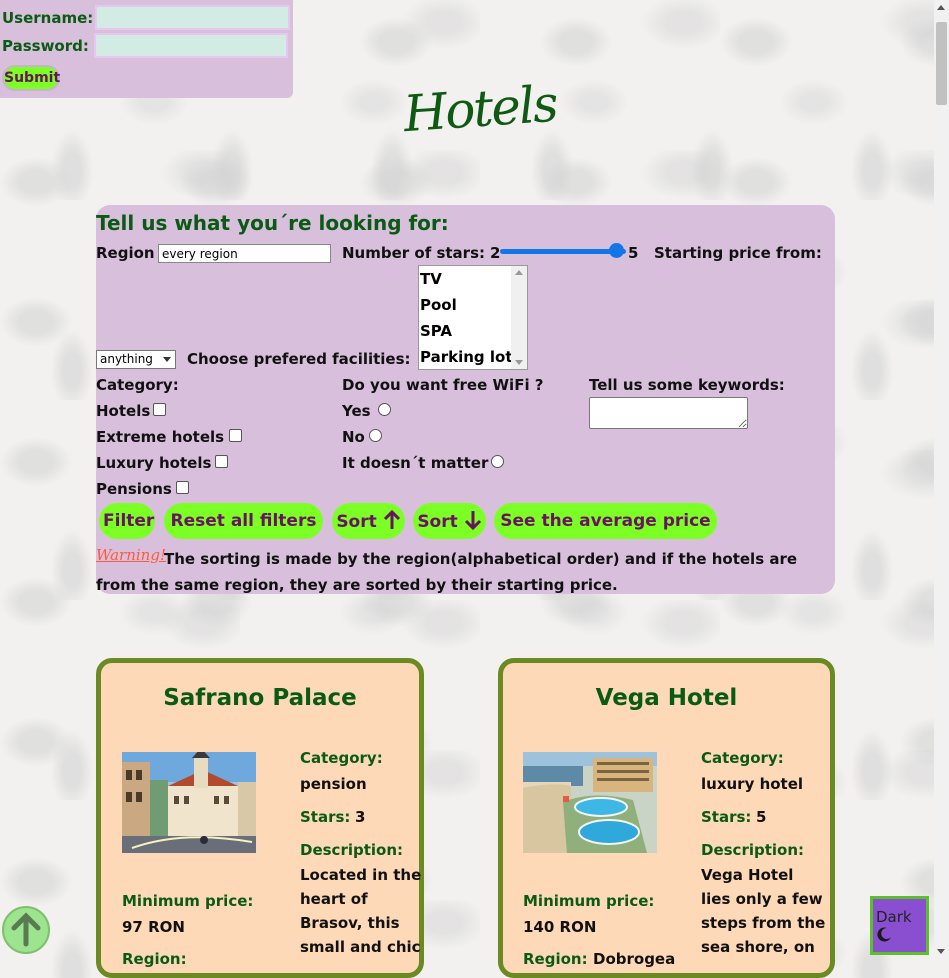 The width and height of the screenshot is (949, 978). What do you see at coordinates (495, 253) in the screenshot?
I see `stars-min-value: 2` at bounding box center [495, 253].